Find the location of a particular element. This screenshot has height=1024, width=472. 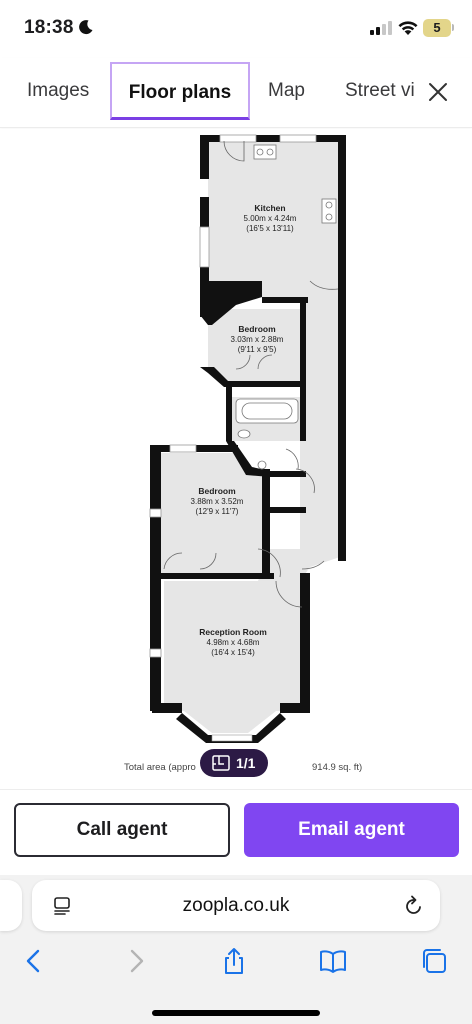

bookmarks-icon is located at coordinates (333, 961).